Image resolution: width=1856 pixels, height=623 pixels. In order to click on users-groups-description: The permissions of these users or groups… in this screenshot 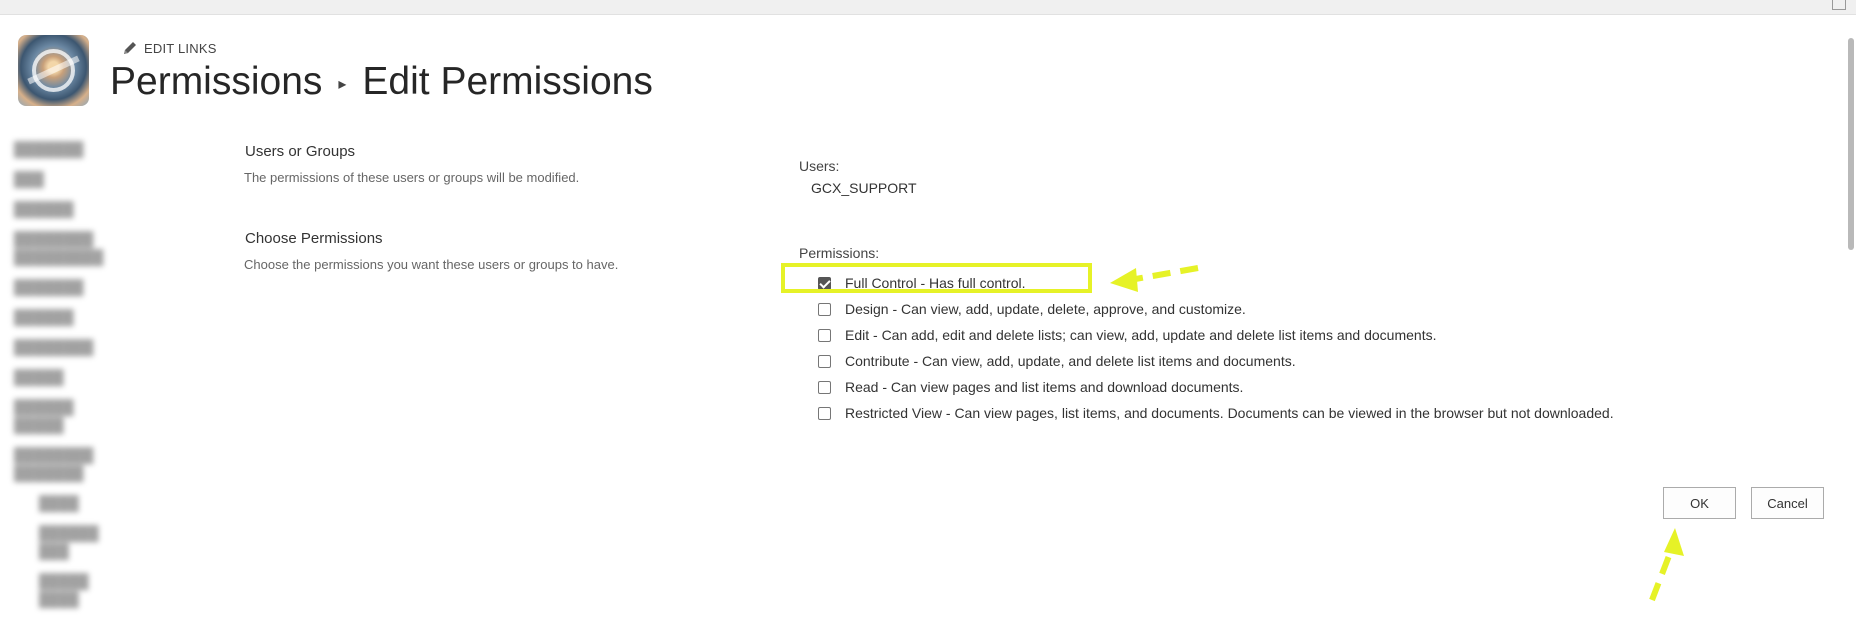, I will do `click(412, 177)`.